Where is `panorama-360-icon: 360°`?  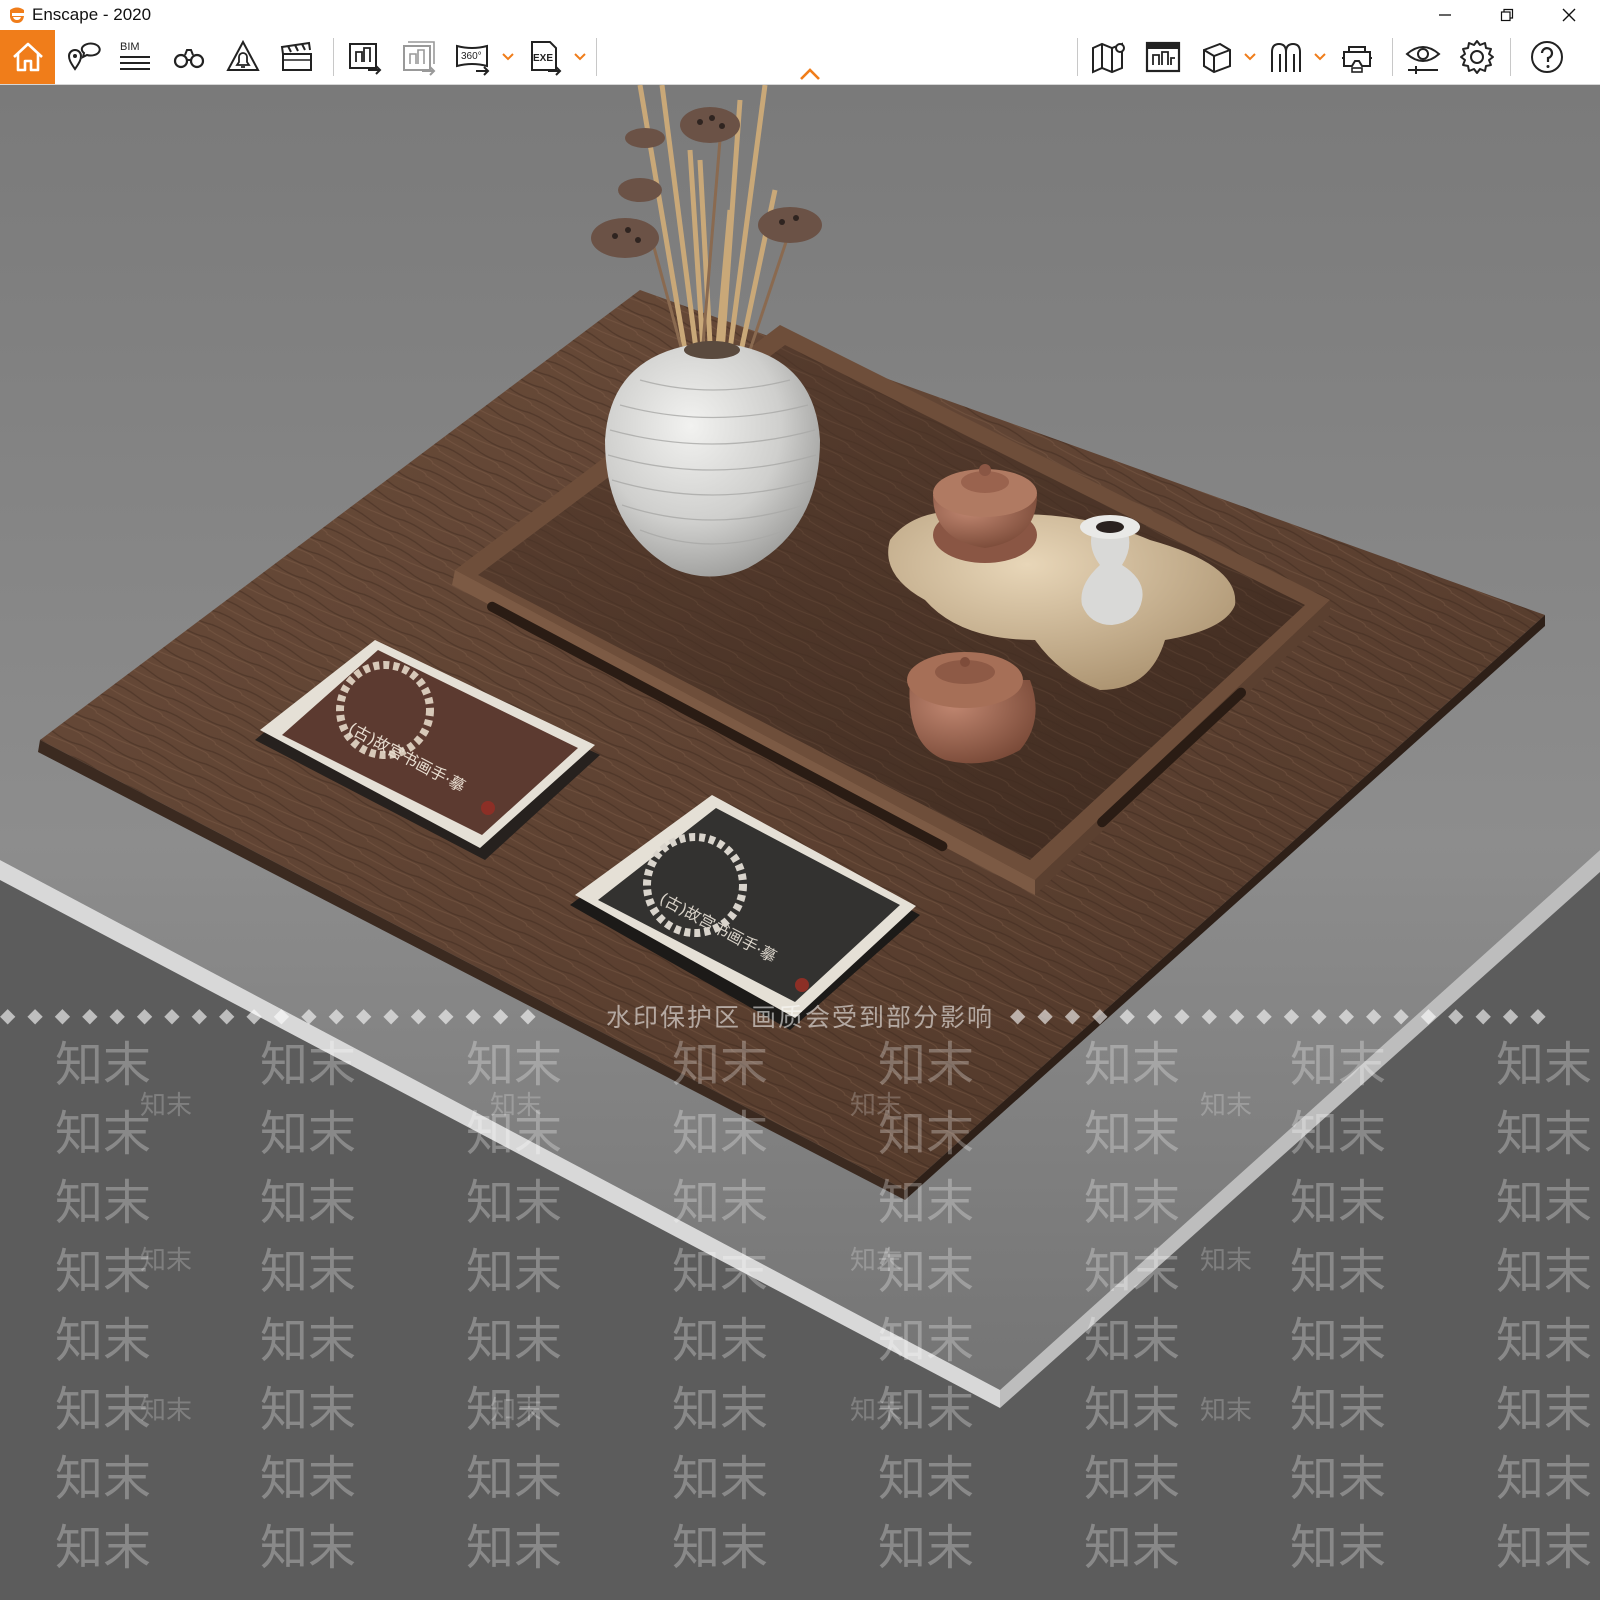
panorama-360-icon: 360° is located at coordinates (473, 60).